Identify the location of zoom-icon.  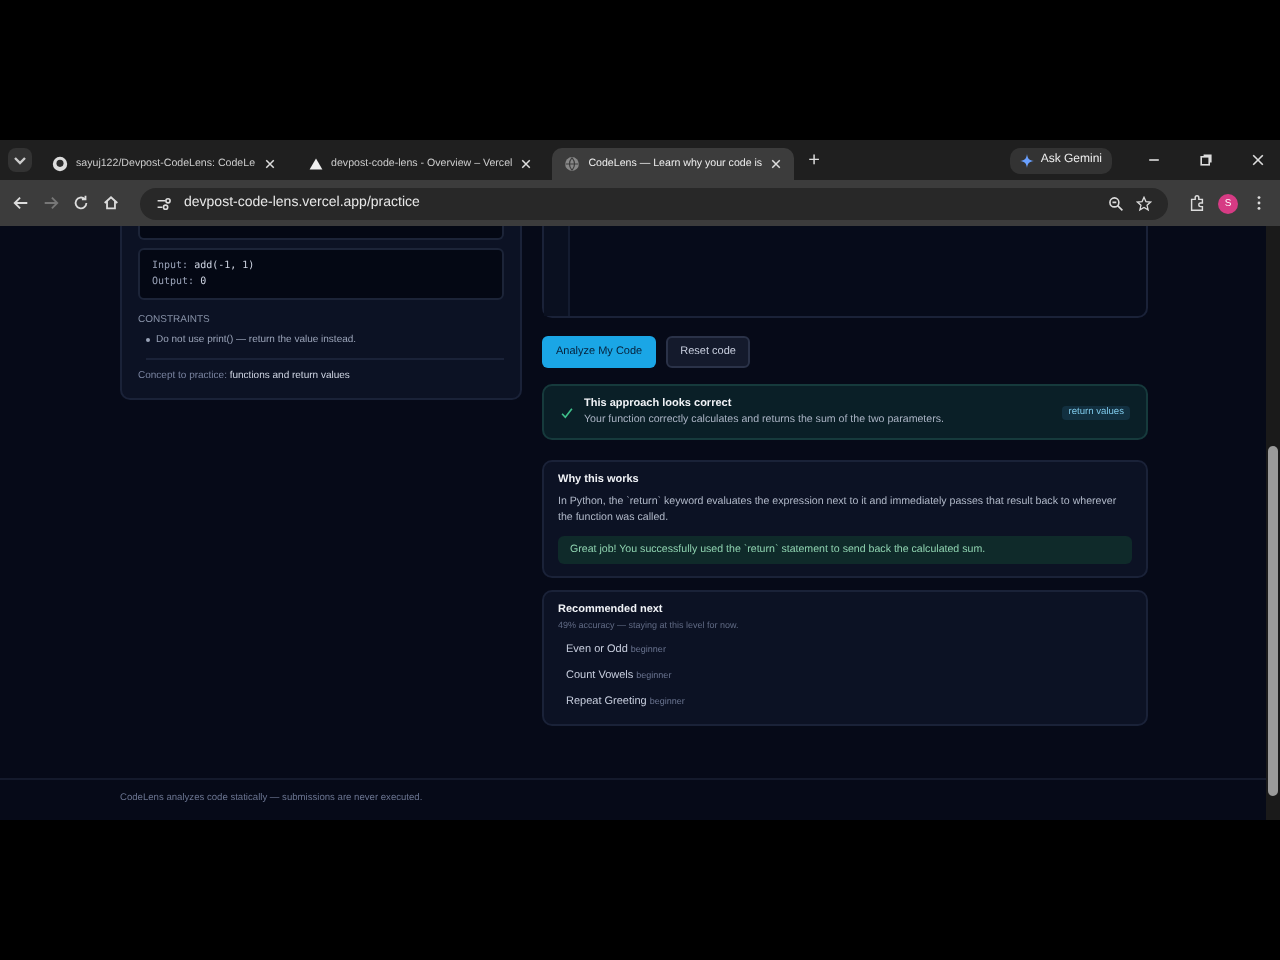
(1116, 203).